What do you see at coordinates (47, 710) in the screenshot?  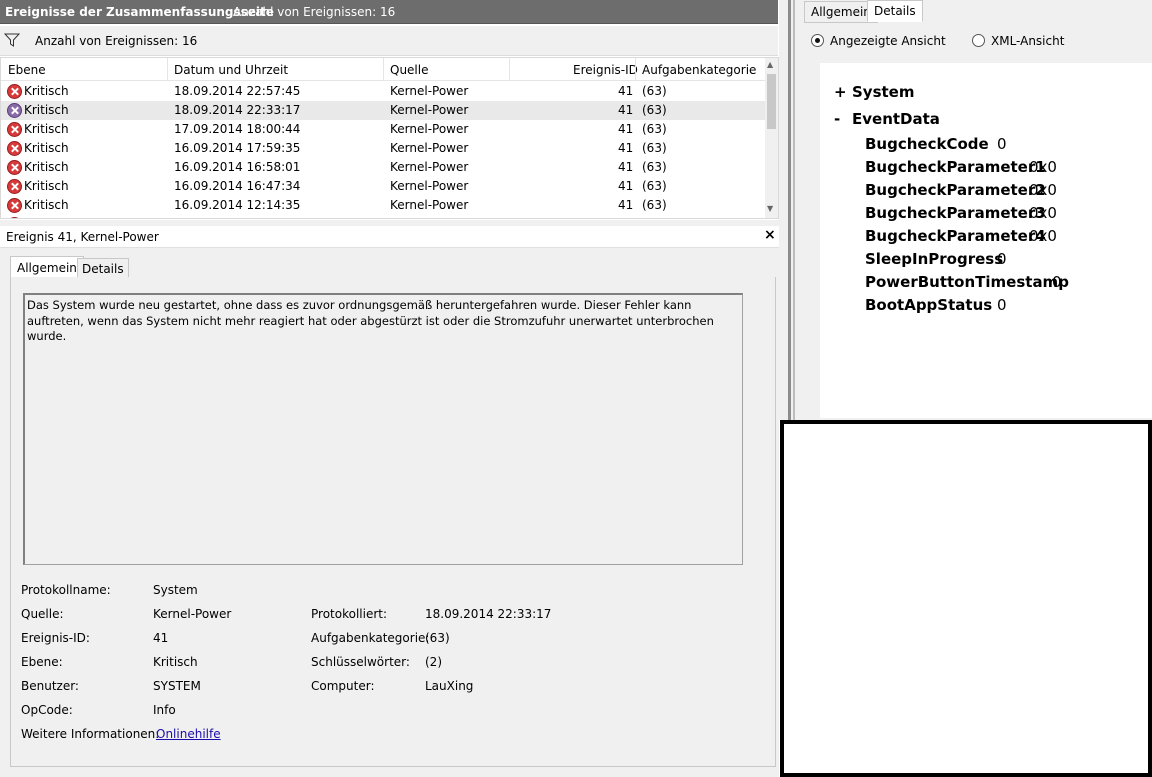 I see `field-label-opcode: OpCode:` at bounding box center [47, 710].